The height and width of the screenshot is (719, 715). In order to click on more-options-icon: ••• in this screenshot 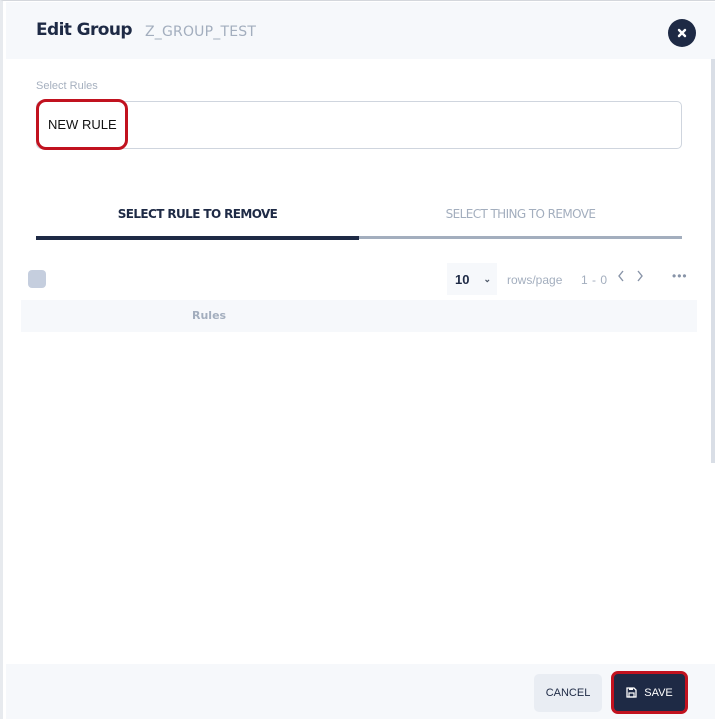, I will do `click(680, 276)`.